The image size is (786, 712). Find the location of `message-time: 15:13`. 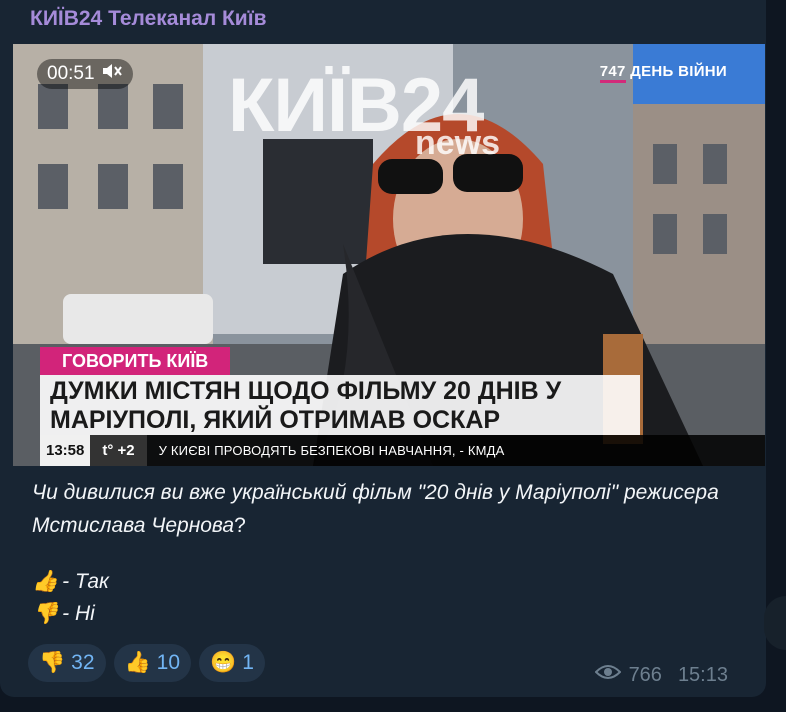

message-time: 15:13 is located at coordinates (702, 674).